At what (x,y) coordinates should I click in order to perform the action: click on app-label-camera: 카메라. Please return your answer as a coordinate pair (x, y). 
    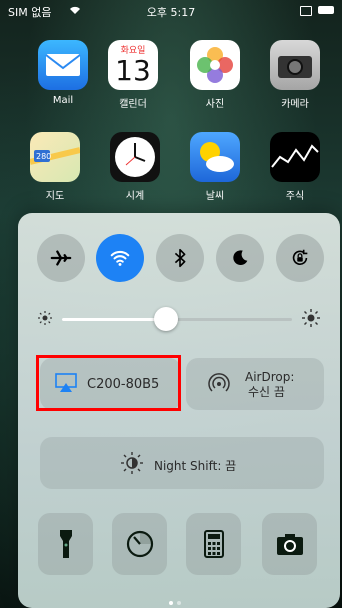
    Looking at the image, I should click on (295, 104).